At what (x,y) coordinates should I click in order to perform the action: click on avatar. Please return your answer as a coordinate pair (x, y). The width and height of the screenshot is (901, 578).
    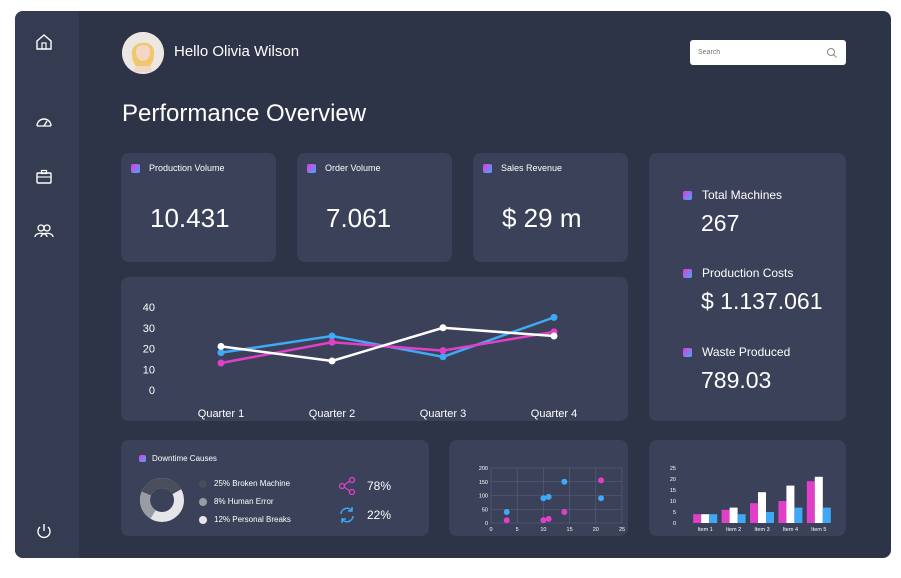
    Looking at the image, I should click on (143, 53).